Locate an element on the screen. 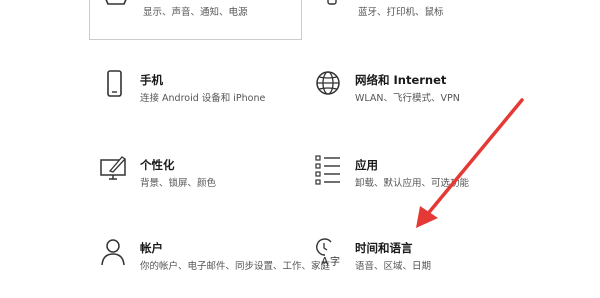  display-icon is located at coordinates (118, 11).